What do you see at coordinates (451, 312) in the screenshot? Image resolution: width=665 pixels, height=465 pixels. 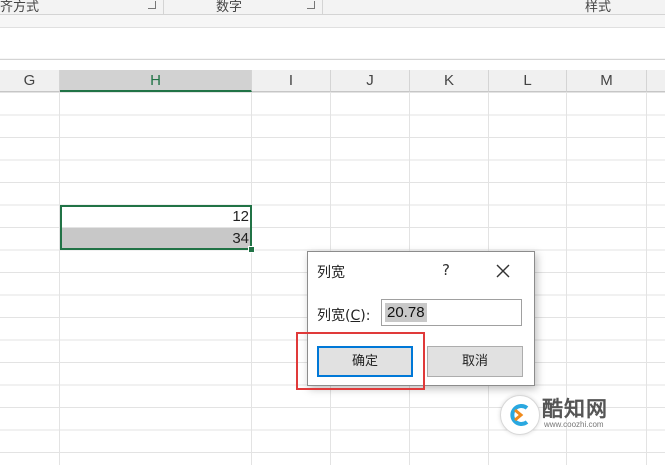 I see `column-width-input: 20.78` at bounding box center [451, 312].